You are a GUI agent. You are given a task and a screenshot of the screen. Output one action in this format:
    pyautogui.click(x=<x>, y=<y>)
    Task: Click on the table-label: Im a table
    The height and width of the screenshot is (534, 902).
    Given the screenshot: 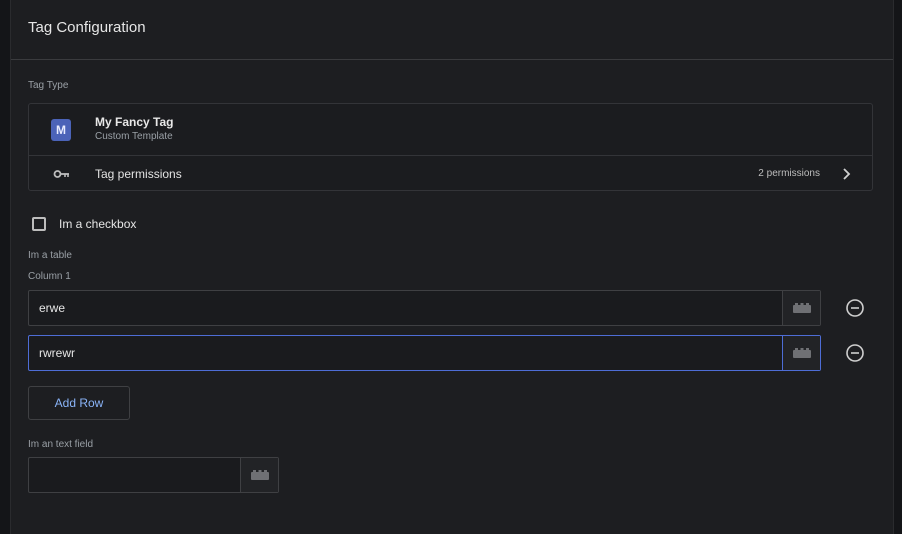 What is the action you would take?
    pyautogui.click(x=50, y=255)
    